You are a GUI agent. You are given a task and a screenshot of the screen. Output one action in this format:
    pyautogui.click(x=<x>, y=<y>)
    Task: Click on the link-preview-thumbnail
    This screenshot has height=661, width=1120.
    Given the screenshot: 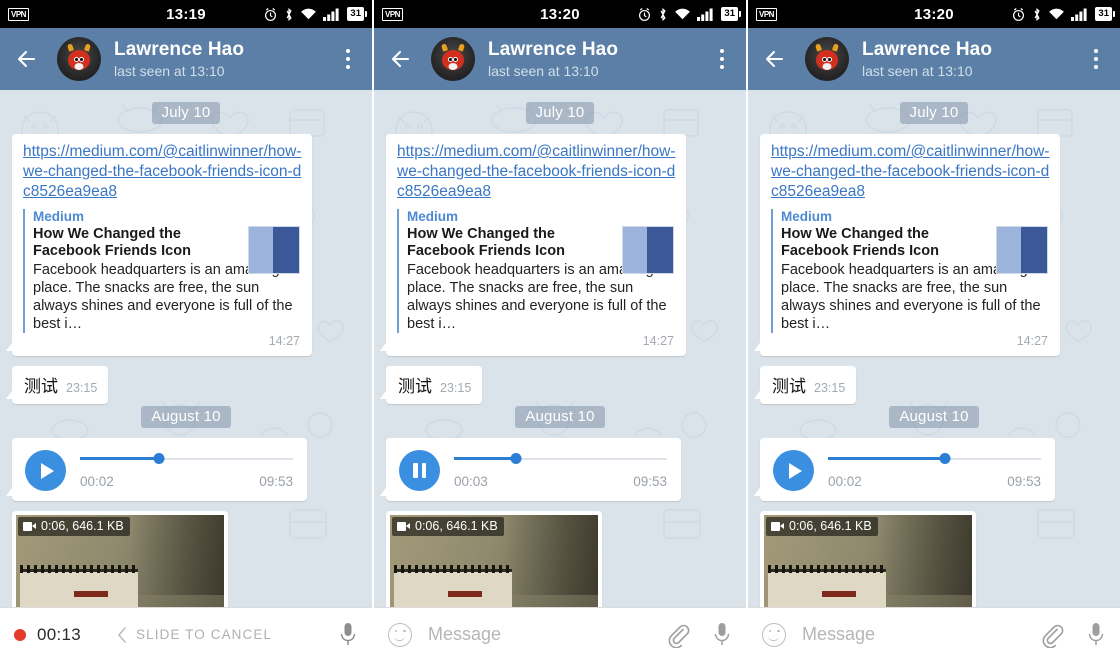 What is the action you would take?
    pyautogui.click(x=648, y=250)
    